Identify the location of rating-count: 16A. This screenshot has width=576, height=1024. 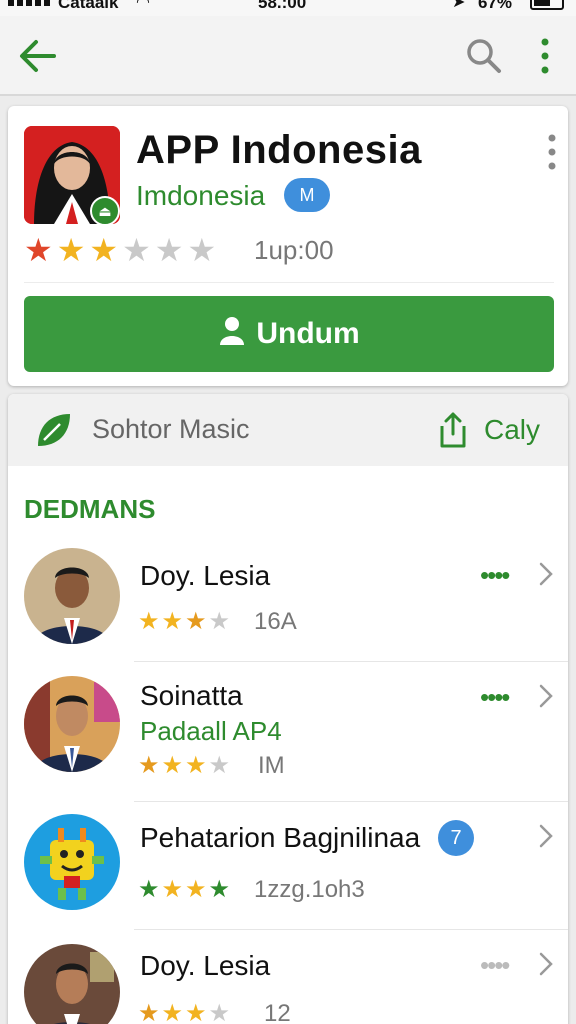
(275, 621).